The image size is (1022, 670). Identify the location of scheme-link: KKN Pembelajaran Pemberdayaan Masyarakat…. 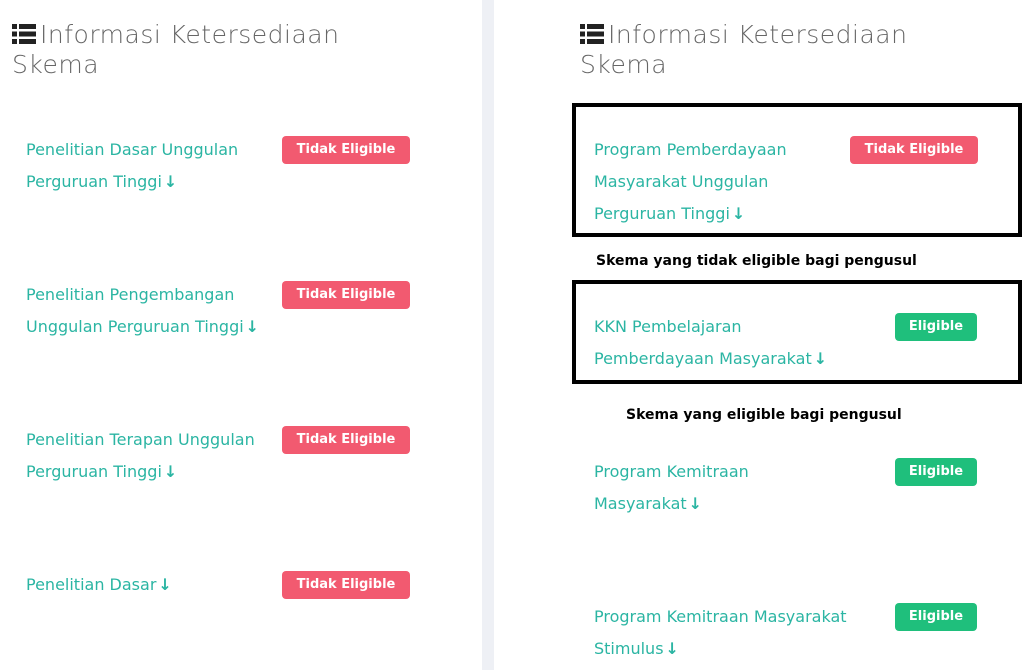
(710, 343).